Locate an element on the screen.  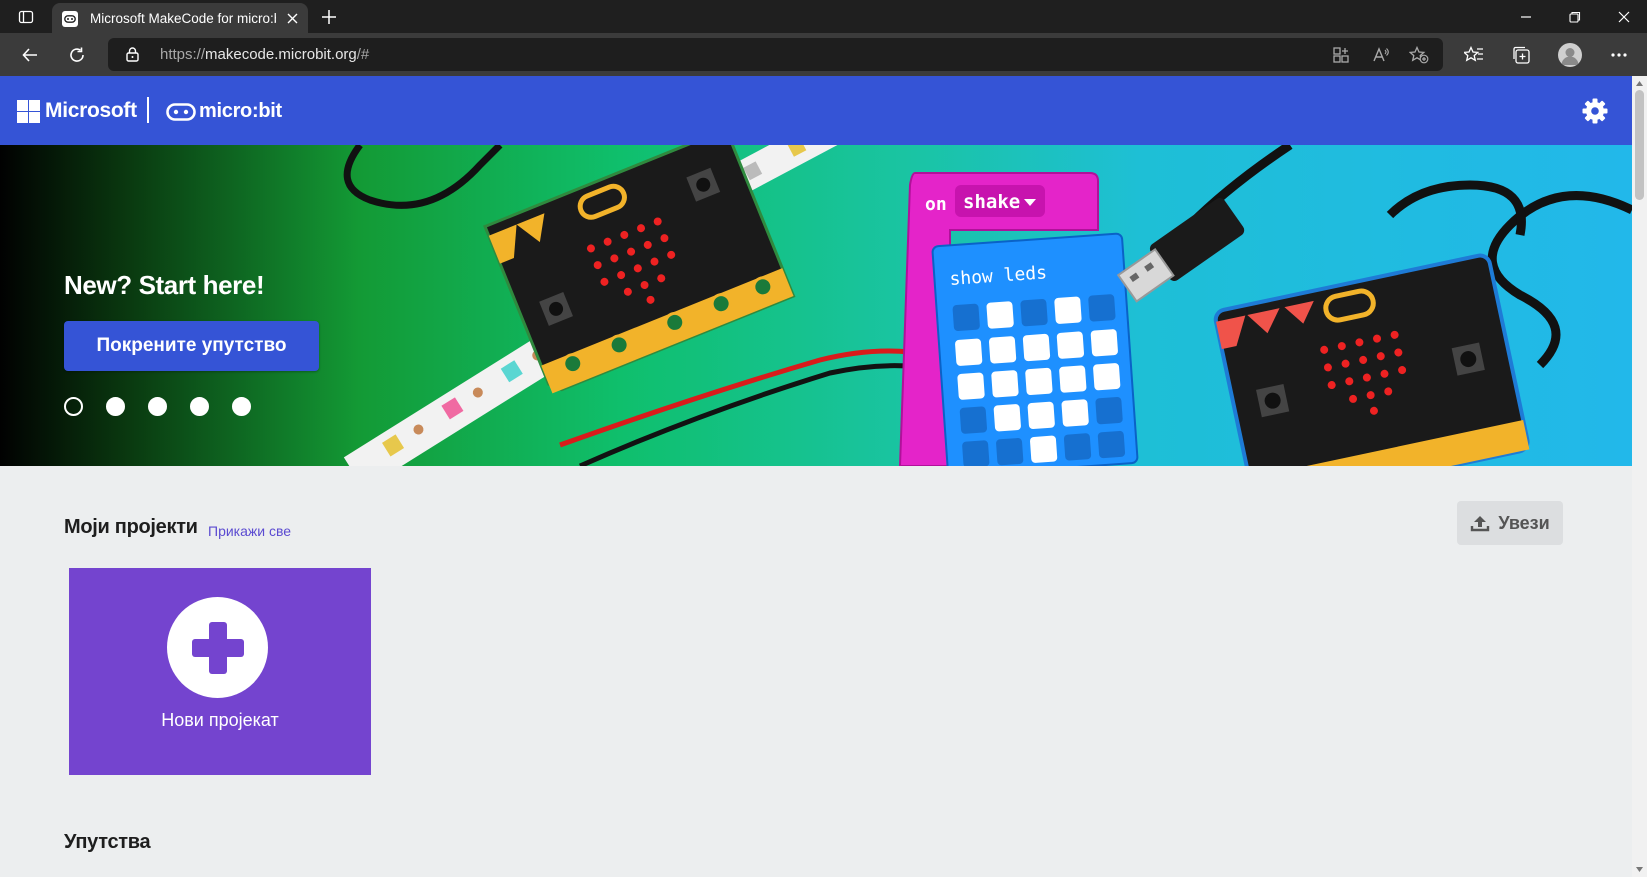
lock-icon is located at coordinates (132, 54).